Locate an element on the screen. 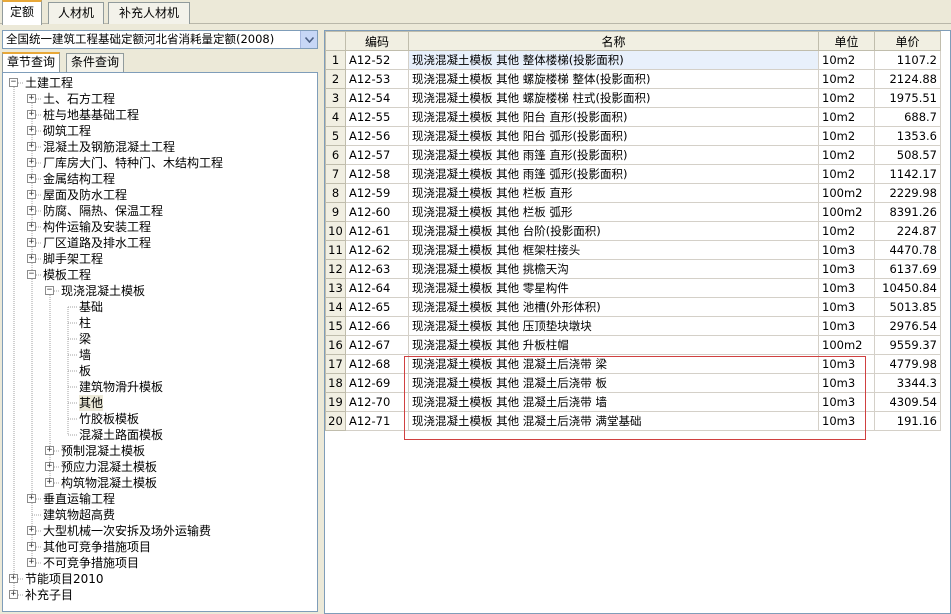 This screenshot has width=951, height=614. tree-node: 预应力混凝土模板 is located at coordinates (109, 467).